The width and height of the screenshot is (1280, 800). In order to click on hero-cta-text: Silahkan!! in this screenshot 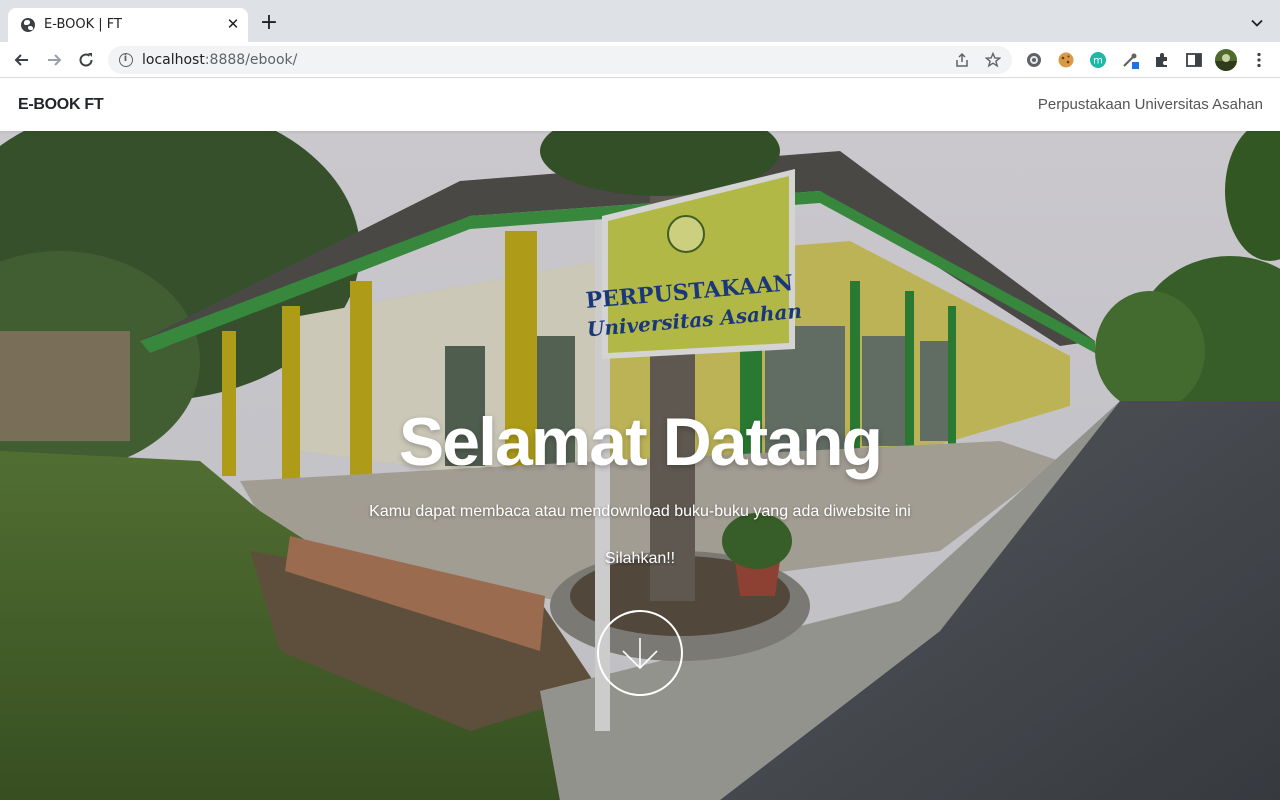, I will do `click(640, 558)`.